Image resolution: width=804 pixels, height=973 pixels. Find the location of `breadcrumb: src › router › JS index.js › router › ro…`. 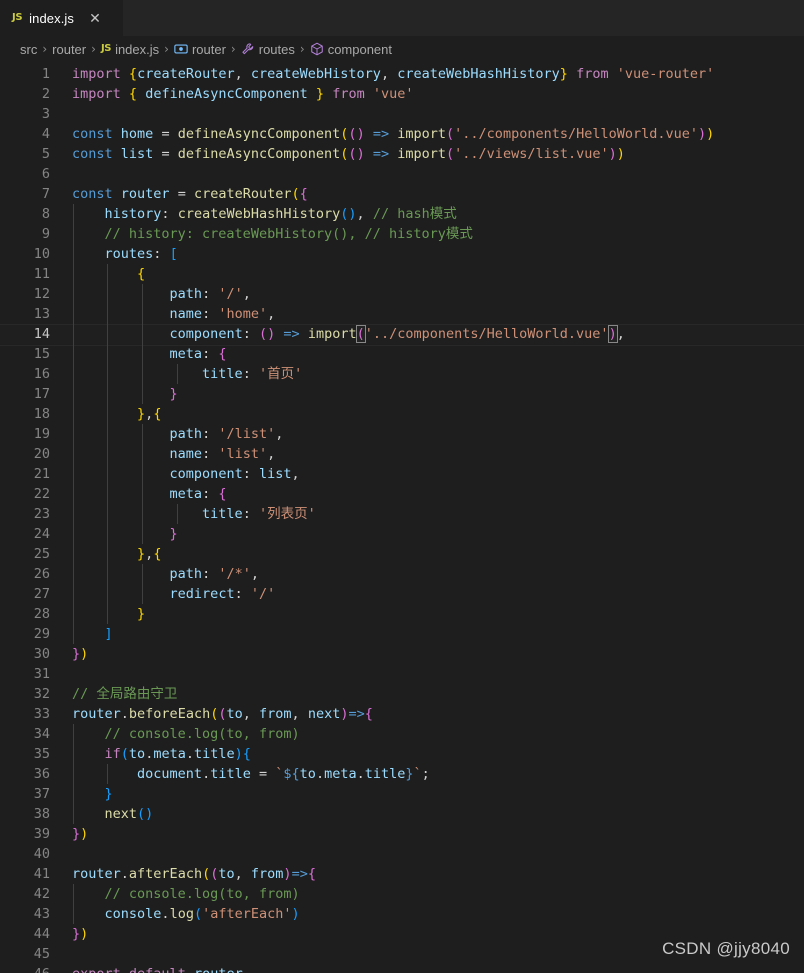

breadcrumb: src › router › JS index.js › router › ro… is located at coordinates (402, 49).